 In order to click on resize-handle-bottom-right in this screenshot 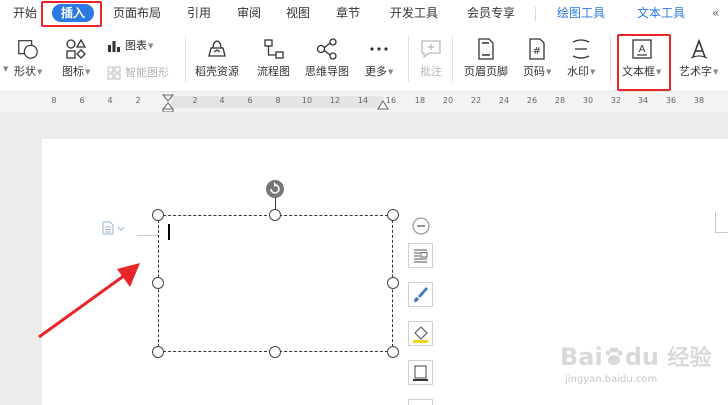, I will do `click(393, 352)`.